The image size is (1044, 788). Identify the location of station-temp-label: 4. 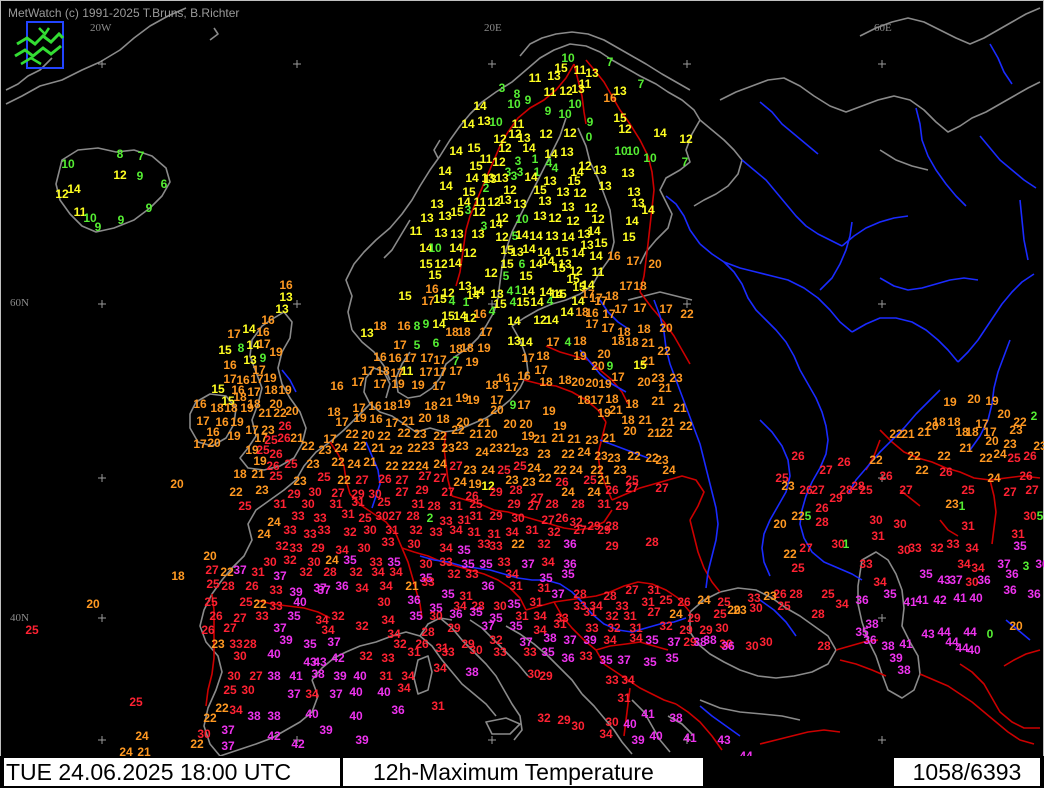
(492, 311).